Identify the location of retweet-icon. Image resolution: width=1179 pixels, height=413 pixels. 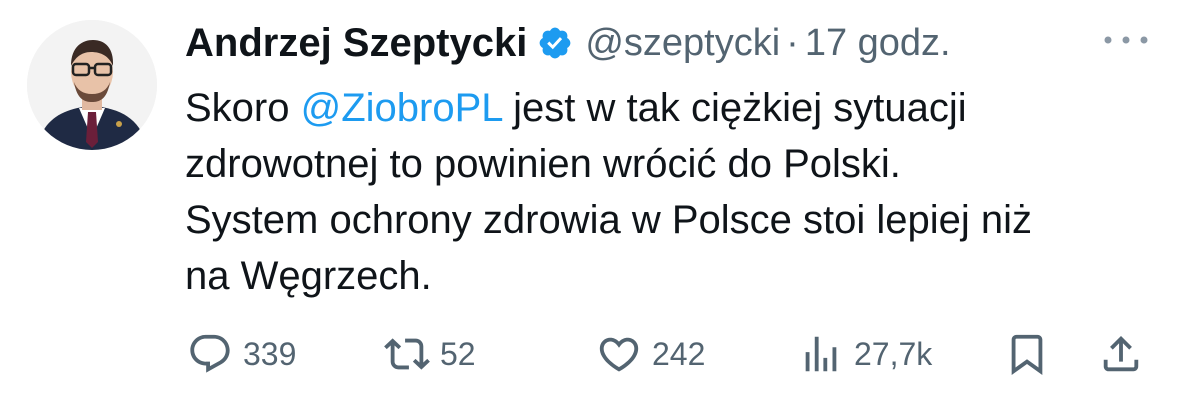
(407, 354).